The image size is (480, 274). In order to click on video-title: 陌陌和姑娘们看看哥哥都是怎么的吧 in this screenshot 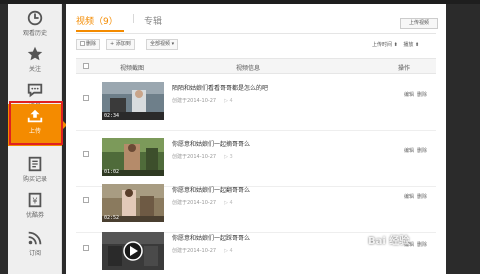, I will do `click(220, 87)`.